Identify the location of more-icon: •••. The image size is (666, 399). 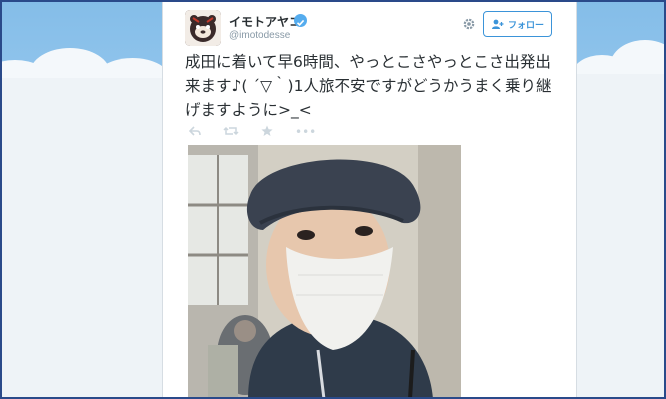
(305, 132).